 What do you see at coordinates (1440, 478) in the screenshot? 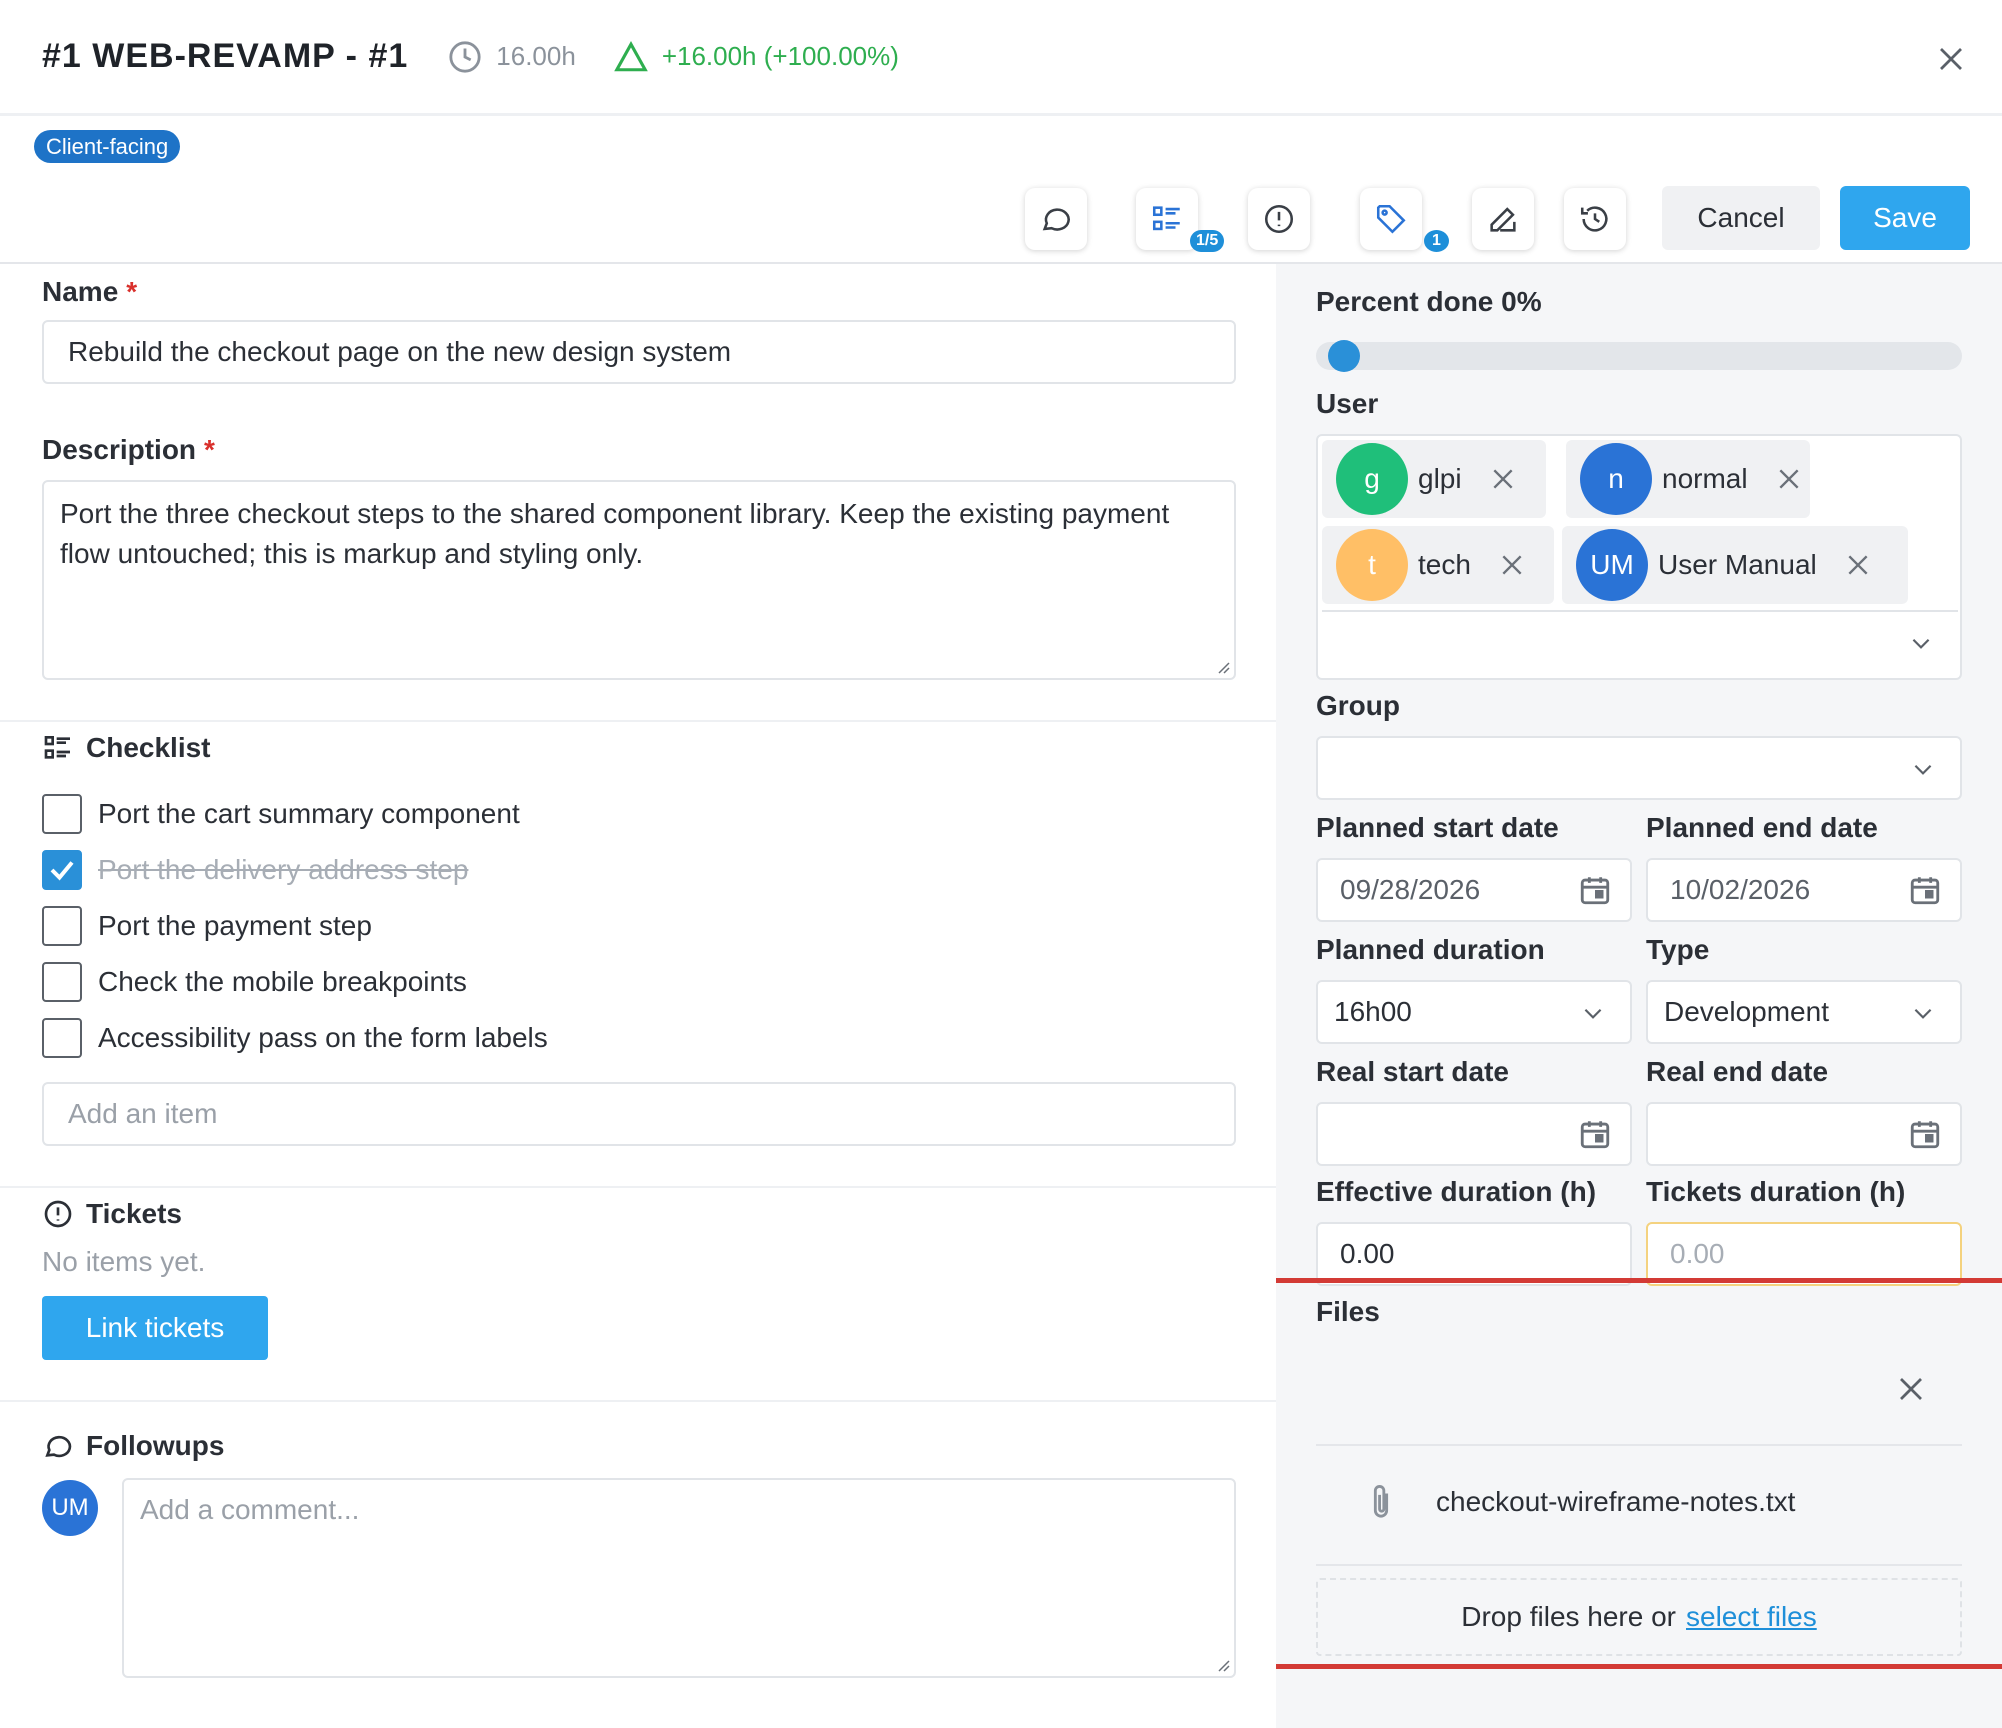
I see `user-name: glpi` at bounding box center [1440, 478].